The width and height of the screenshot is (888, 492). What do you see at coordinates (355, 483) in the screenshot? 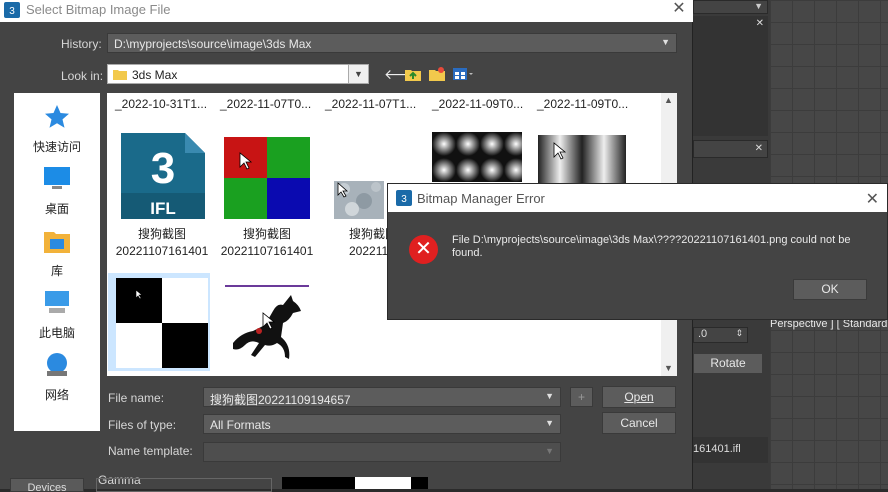
I see `preview-bar` at bounding box center [355, 483].